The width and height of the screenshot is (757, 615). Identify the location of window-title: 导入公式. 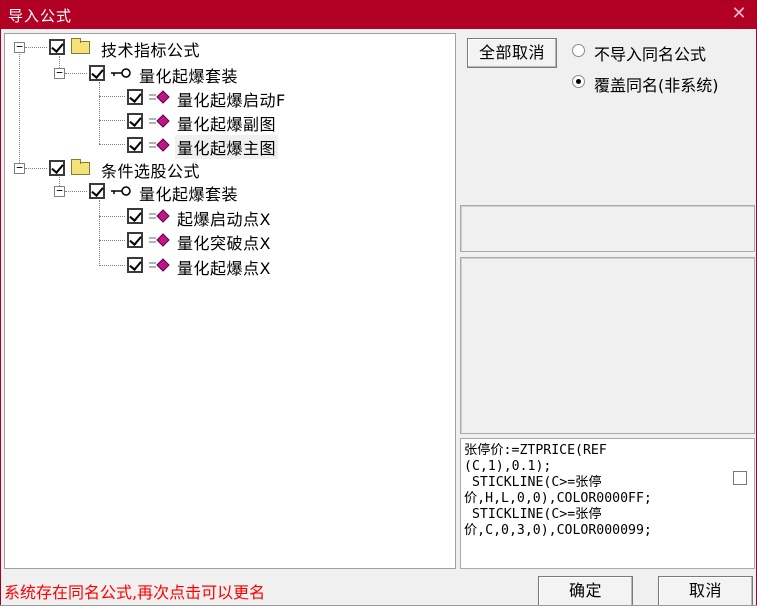
(40, 16).